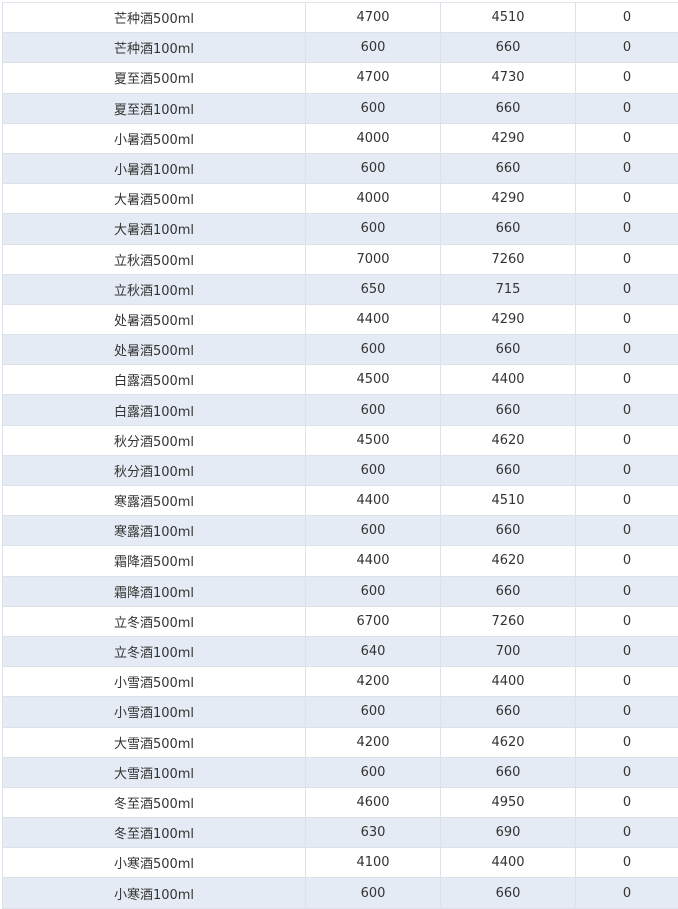  What do you see at coordinates (154, 168) in the screenshot?
I see `product-name-cell: 小暑酒100ml` at bounding box center [154, 168].